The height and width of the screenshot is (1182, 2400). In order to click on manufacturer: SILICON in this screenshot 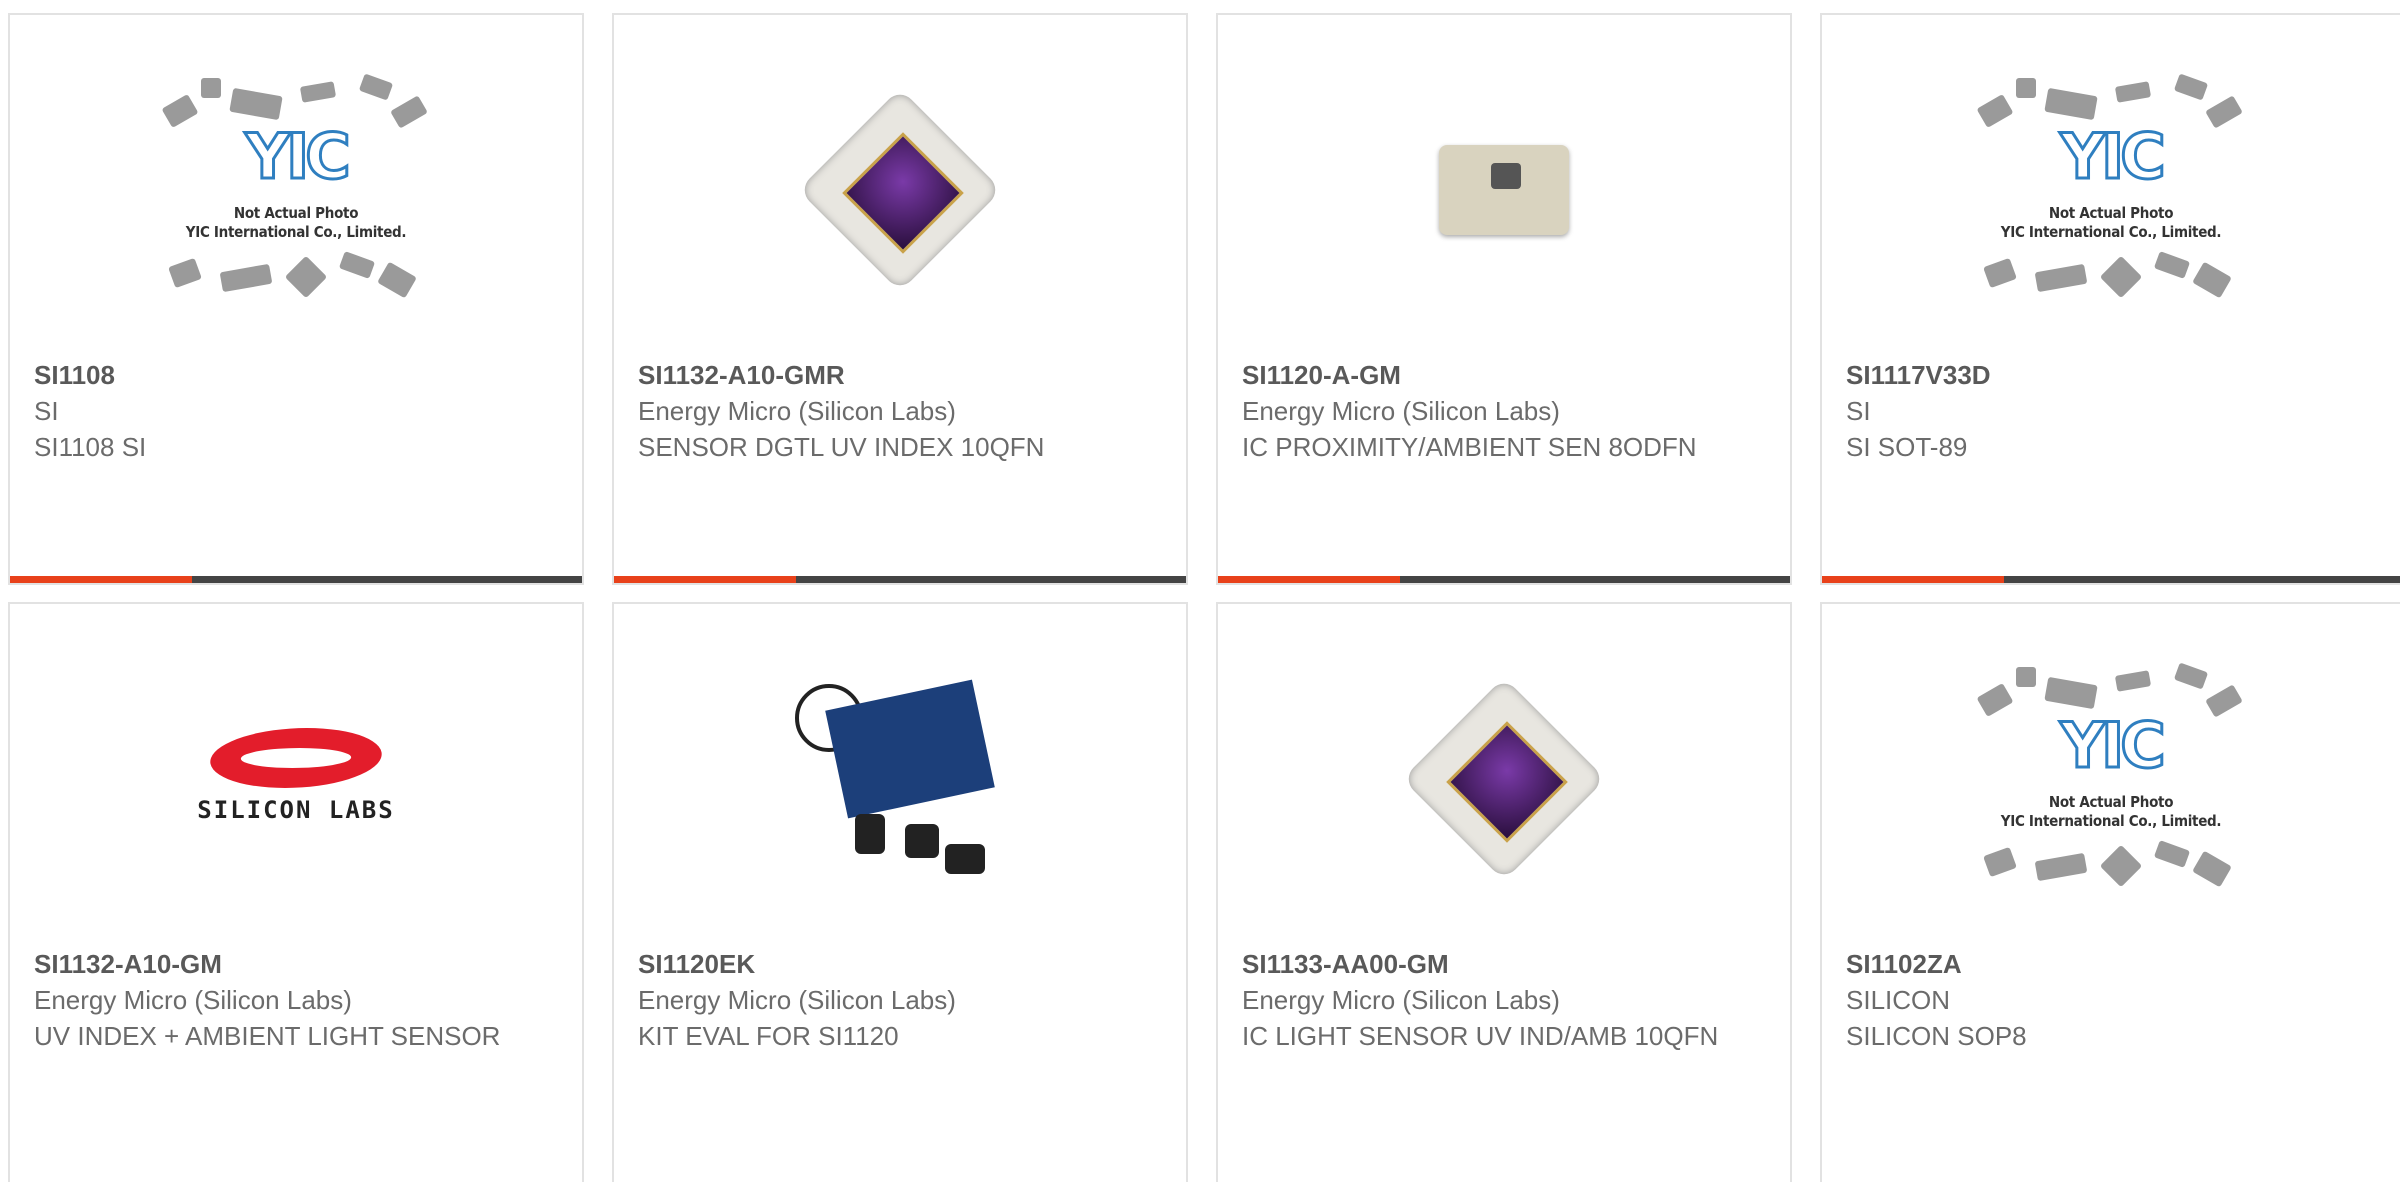, I will do `click(1898, 1000)`.